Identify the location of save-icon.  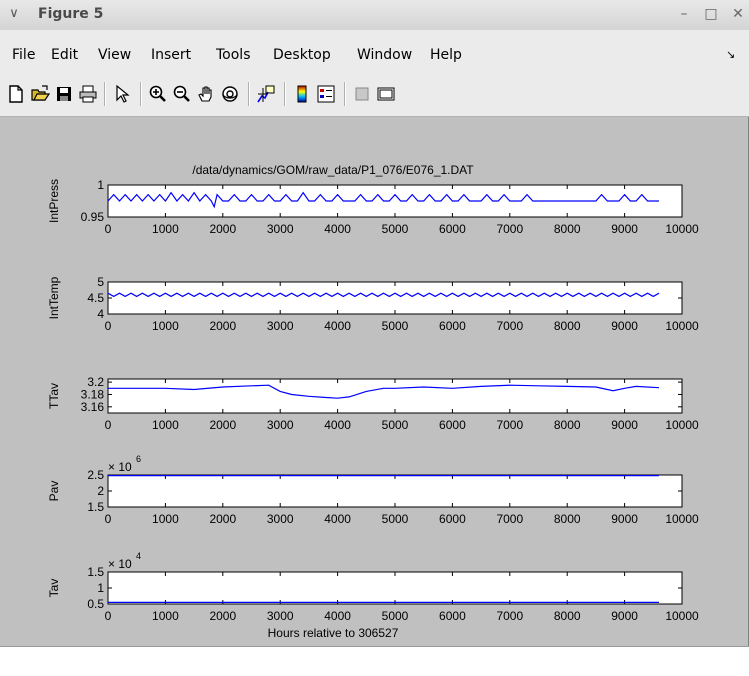
(64, 94).